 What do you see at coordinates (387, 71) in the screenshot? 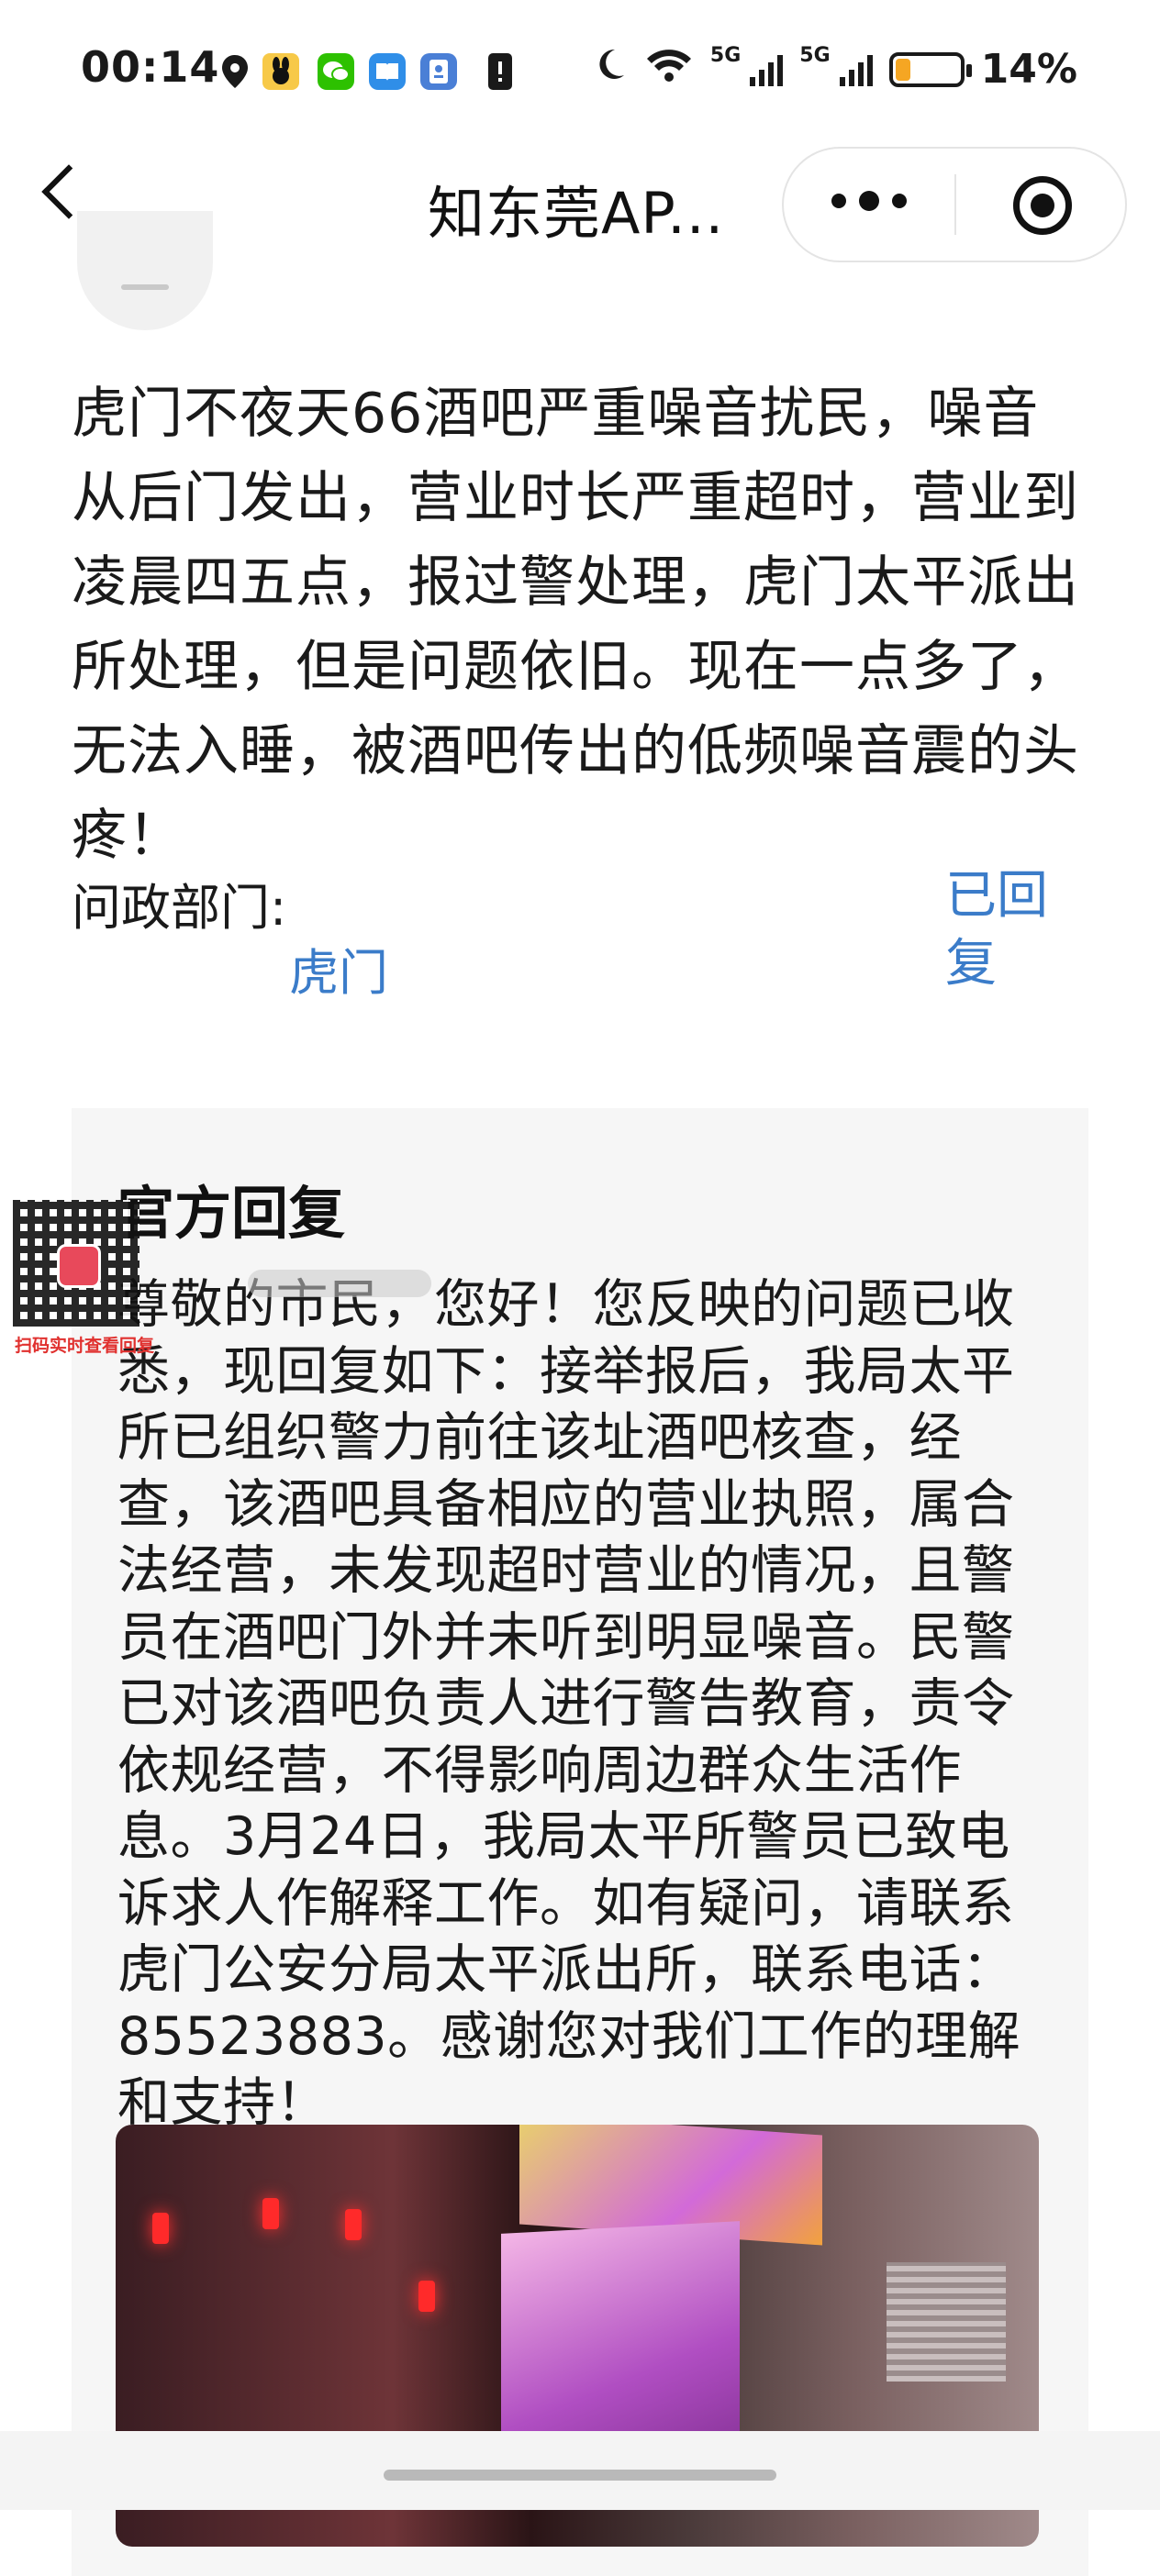
I see `book-icon` at bounding box center [387, 71].